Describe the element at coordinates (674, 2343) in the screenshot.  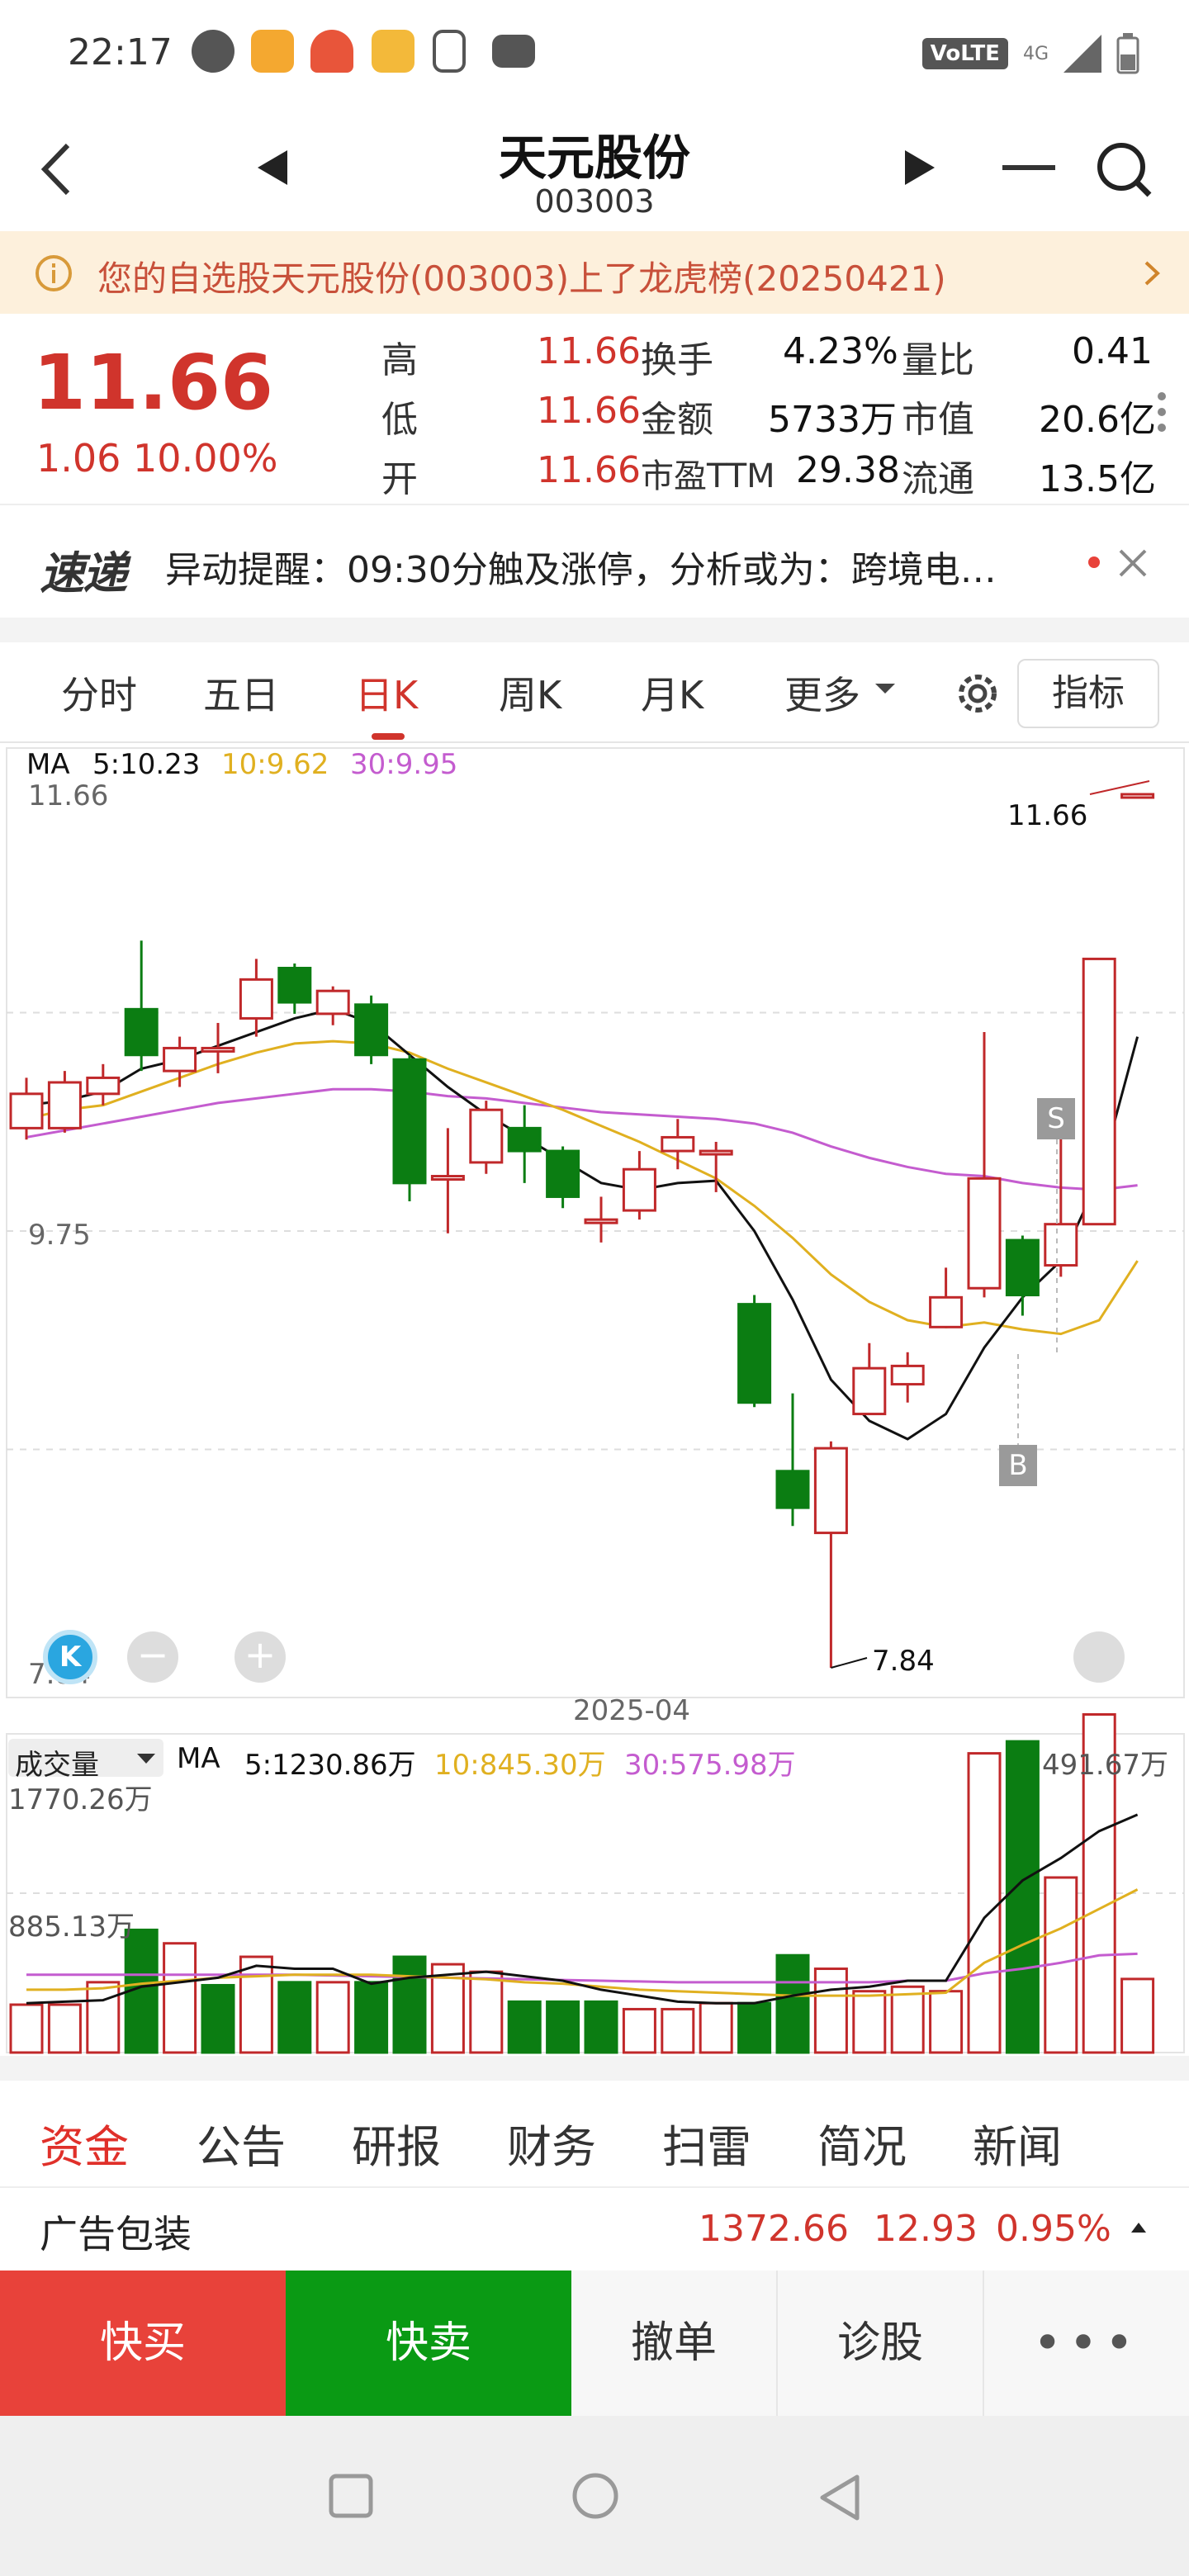
I see `cancel-order-button: 撤单` at that location.